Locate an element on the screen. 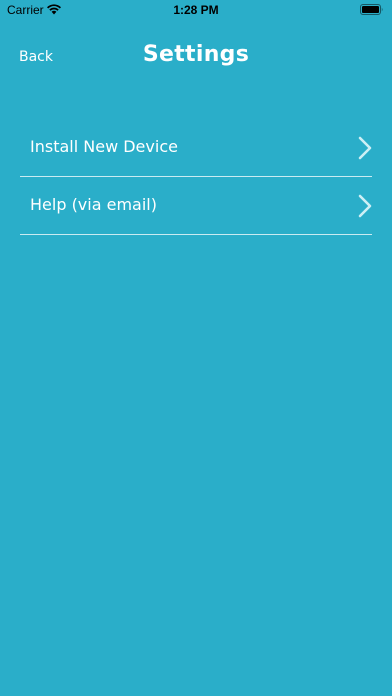 This screenshot has height=696, width=392. status-bar: Carrier 1:28 PM is located at coordinates (196, 11).